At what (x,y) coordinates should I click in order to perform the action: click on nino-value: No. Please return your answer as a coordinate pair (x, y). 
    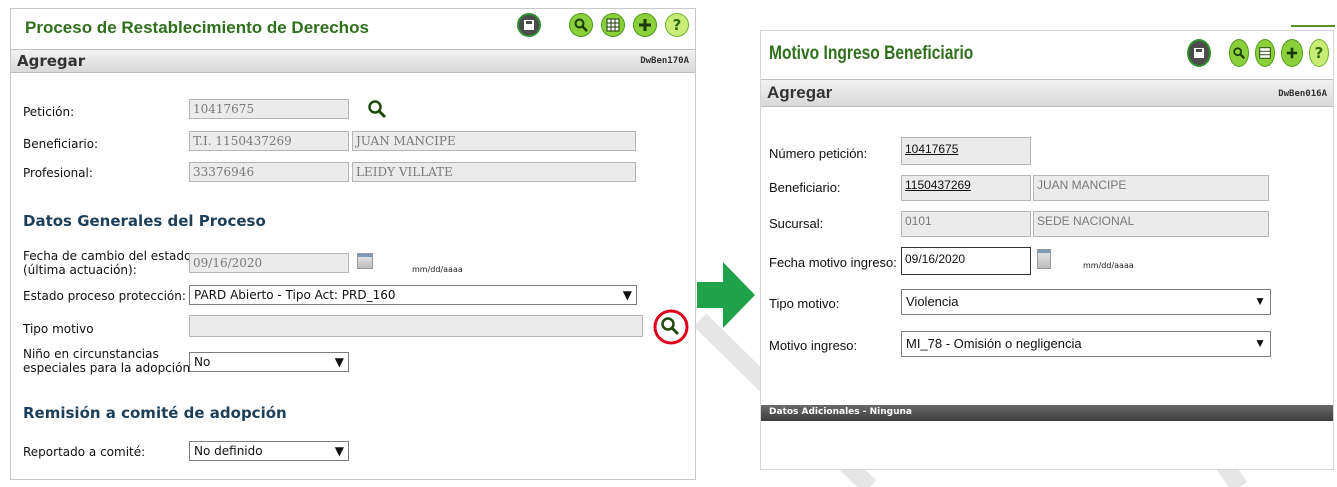
    Looking at the image, I should click on (202, 362).